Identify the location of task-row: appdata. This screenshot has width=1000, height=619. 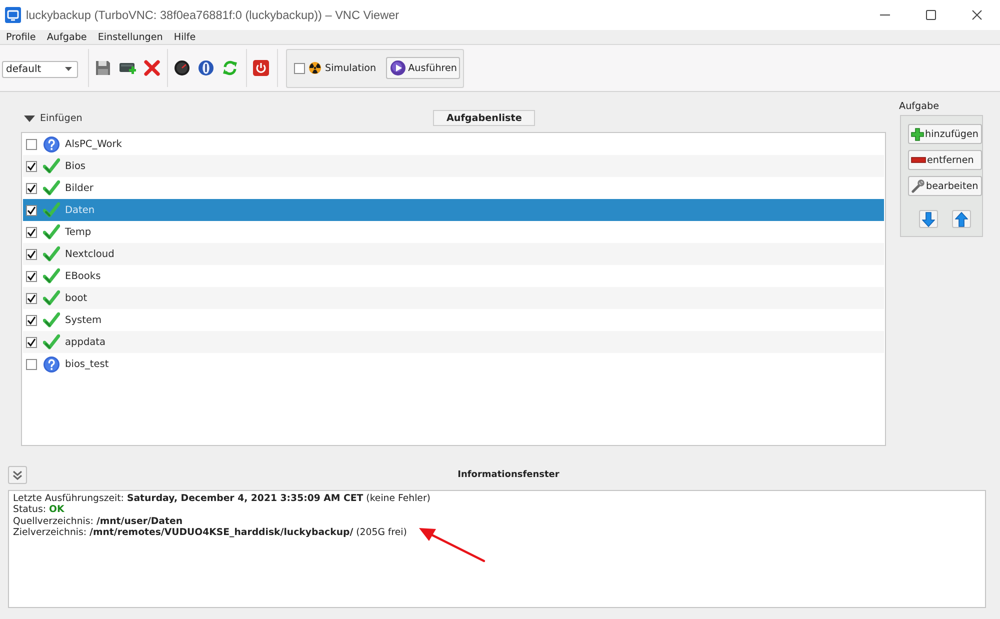
(453, 342).